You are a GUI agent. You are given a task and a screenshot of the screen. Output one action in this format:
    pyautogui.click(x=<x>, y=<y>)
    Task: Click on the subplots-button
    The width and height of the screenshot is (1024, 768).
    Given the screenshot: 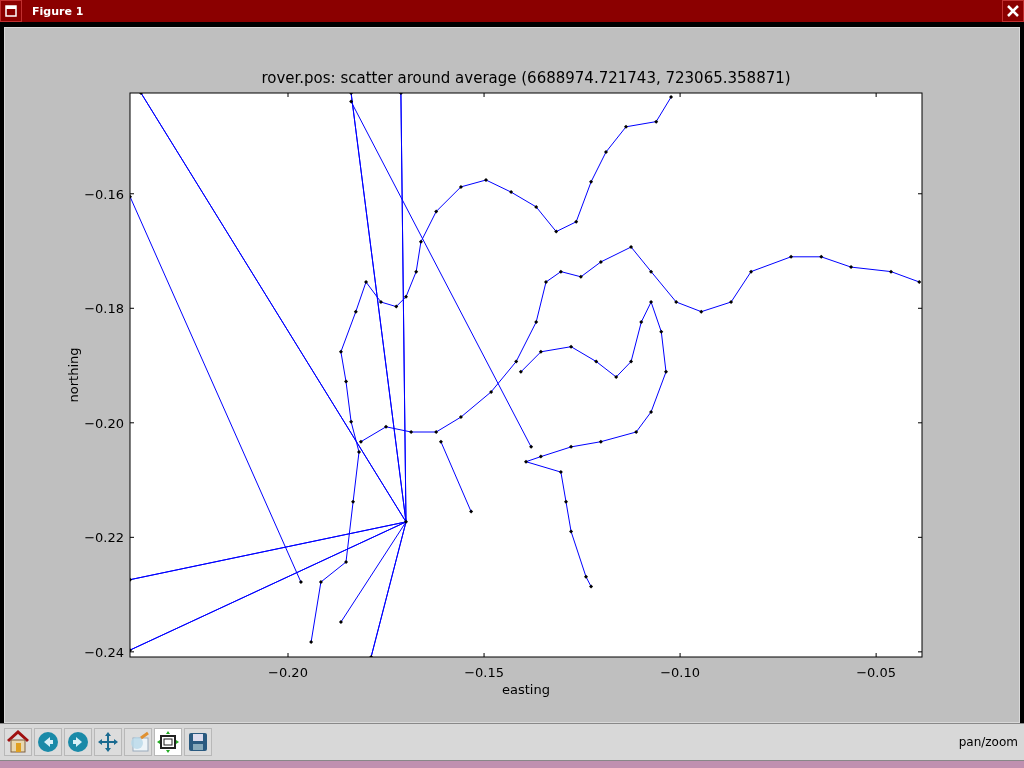 What is the action you would take?
    pyautogui.click(x=168, y=742)
    